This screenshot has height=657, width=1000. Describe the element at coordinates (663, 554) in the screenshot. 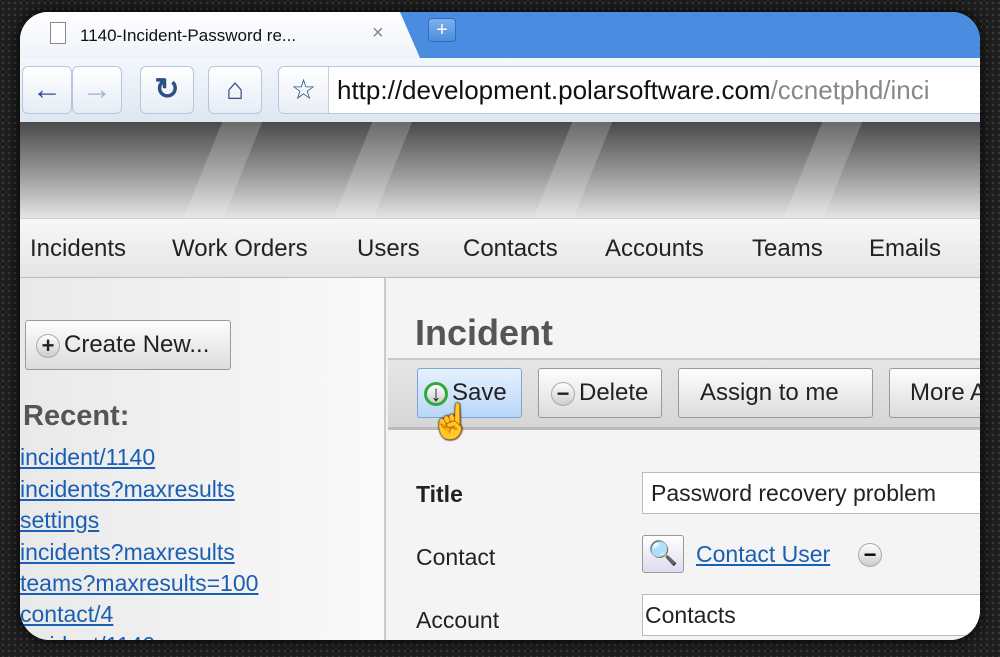

I see `lookup-magnifier-icon: 🔍` at that location.